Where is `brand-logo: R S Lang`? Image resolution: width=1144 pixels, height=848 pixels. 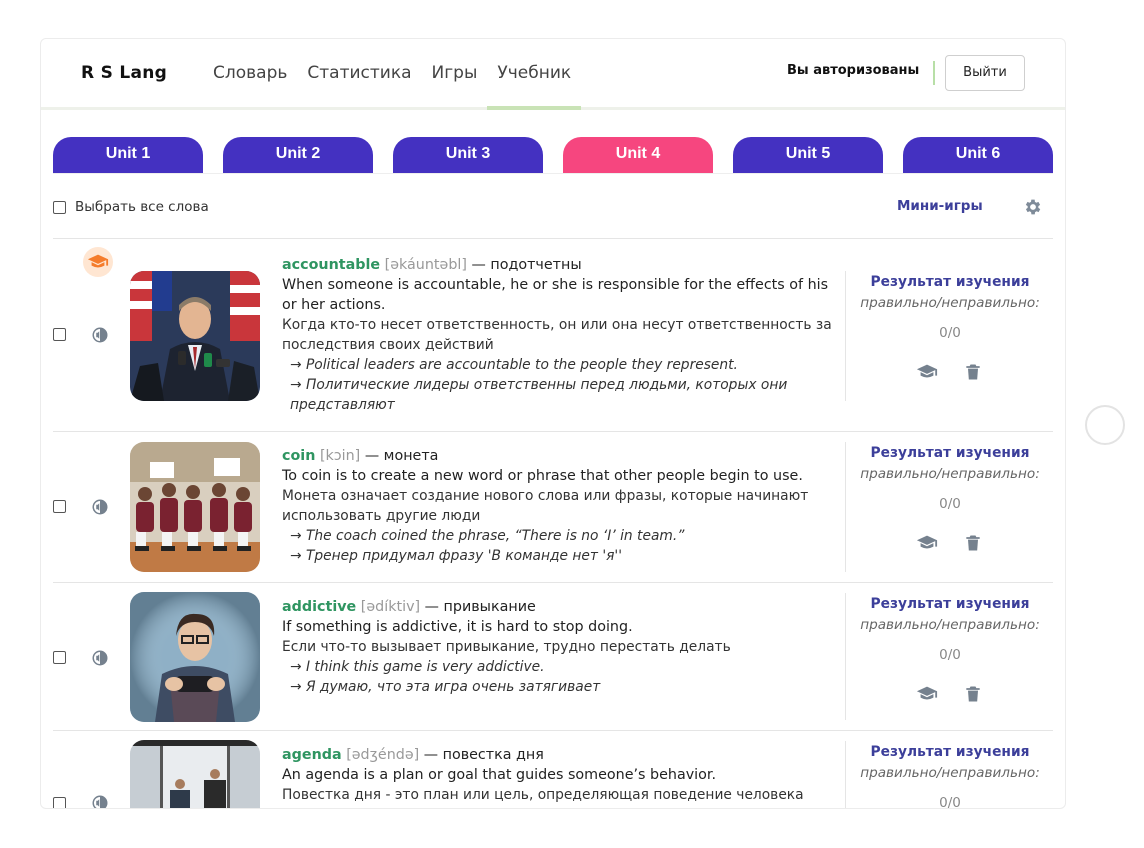 brand-logo: R S Lang is located at coordinates (124, 73).